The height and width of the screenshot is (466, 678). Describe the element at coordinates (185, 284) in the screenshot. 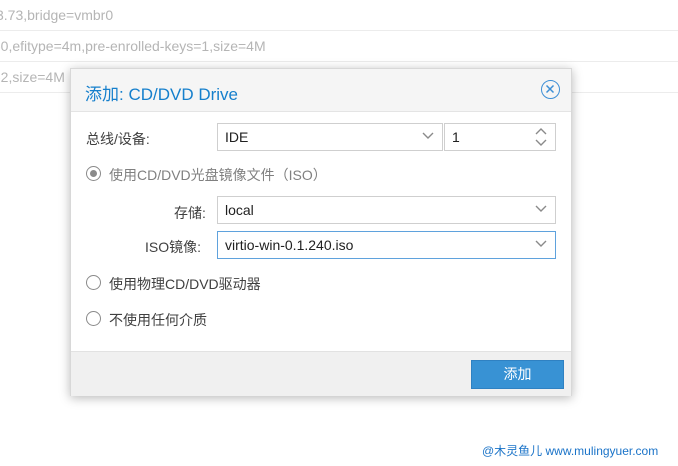

I see `use-physical-drive-label: 使用物理CD/DVD驱动器` at that location.